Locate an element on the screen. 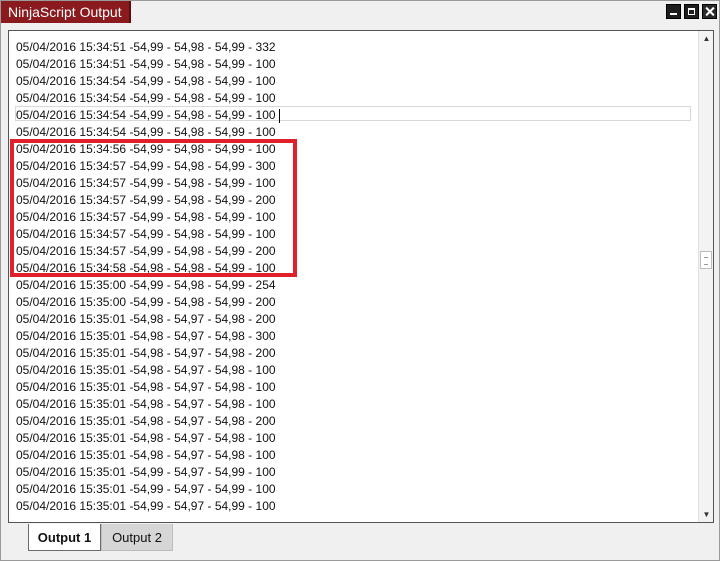 This screenshot has height=561, width=720. close-icon is located at coordinates (709, 11).